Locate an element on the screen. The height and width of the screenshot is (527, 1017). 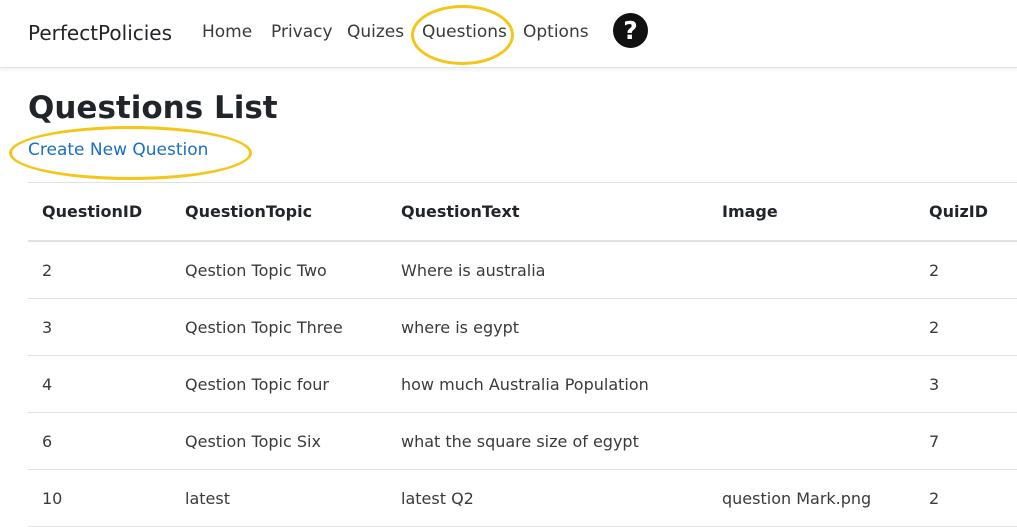
table-row: 10 latest latest Q2 question Mark.png 2 is located at coordinates (522, 498).